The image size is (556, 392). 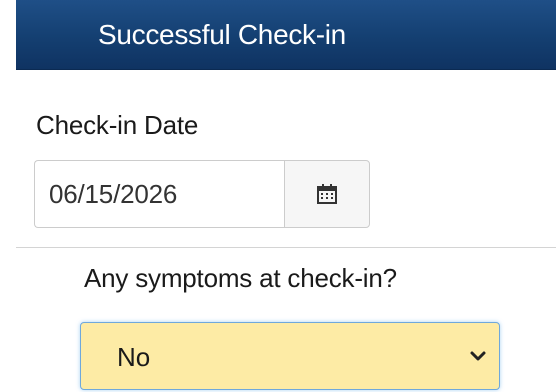 I want to click on calendar-button, so click(x=327, y=194).